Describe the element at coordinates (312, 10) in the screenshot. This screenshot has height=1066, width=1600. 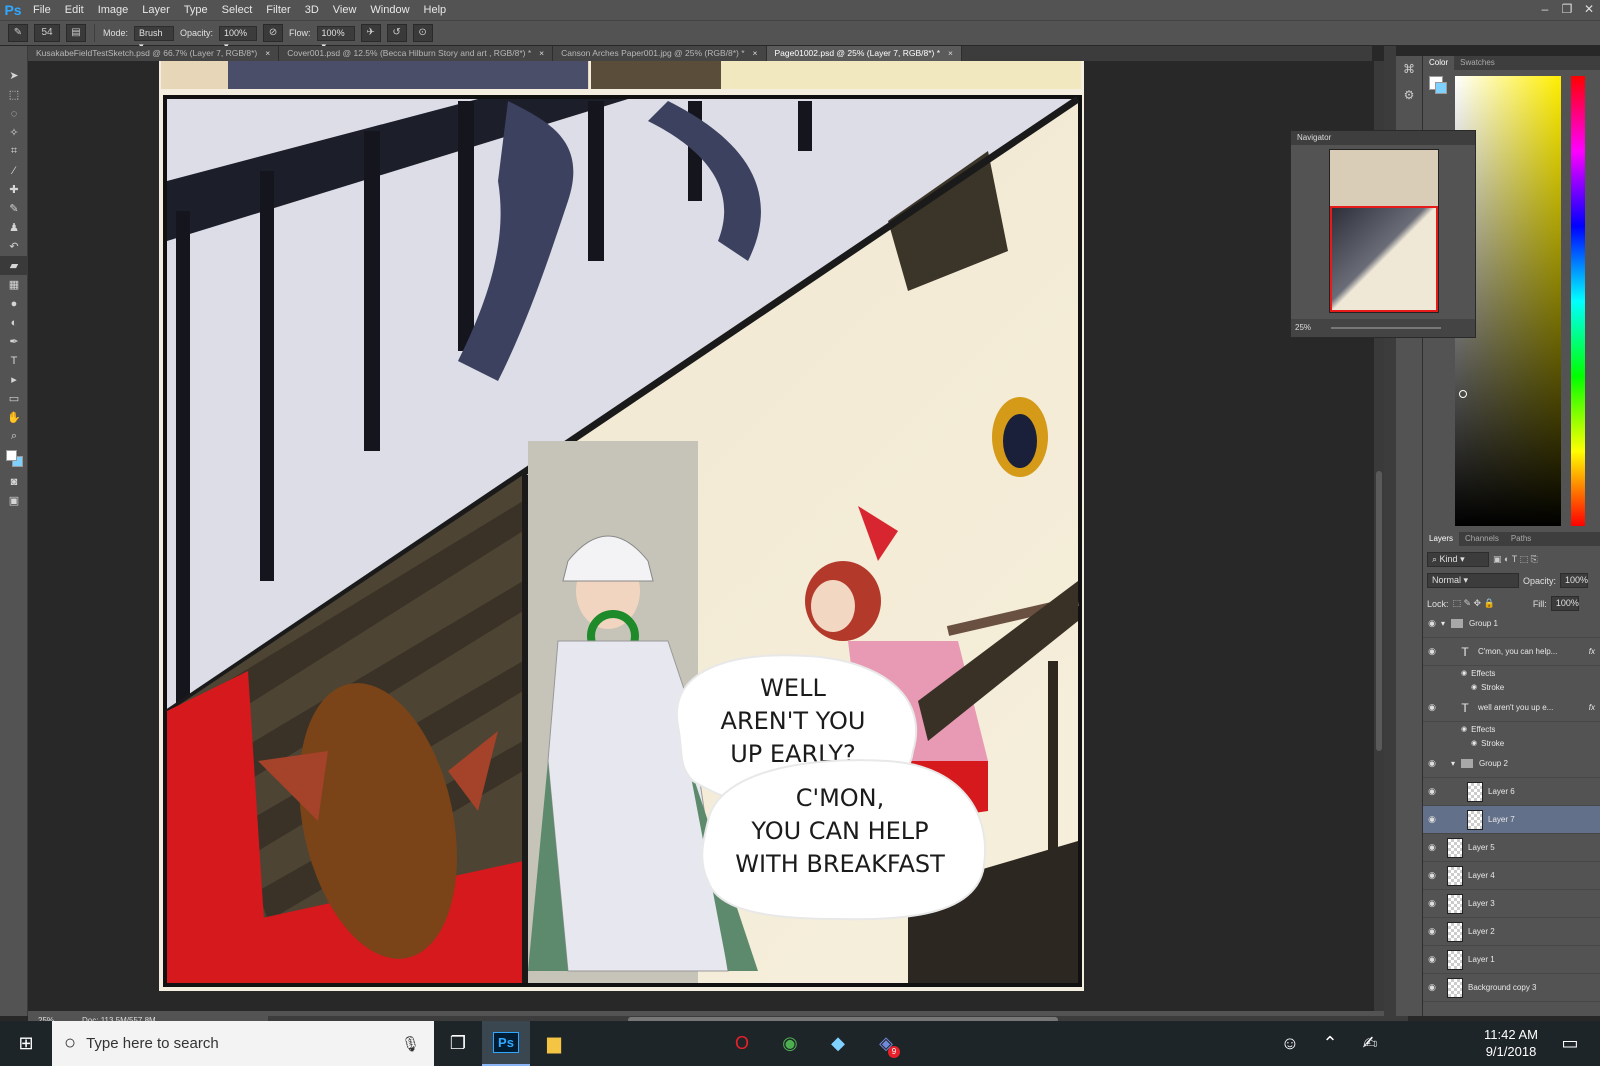
I see `menu-3d: 3D` at that location.